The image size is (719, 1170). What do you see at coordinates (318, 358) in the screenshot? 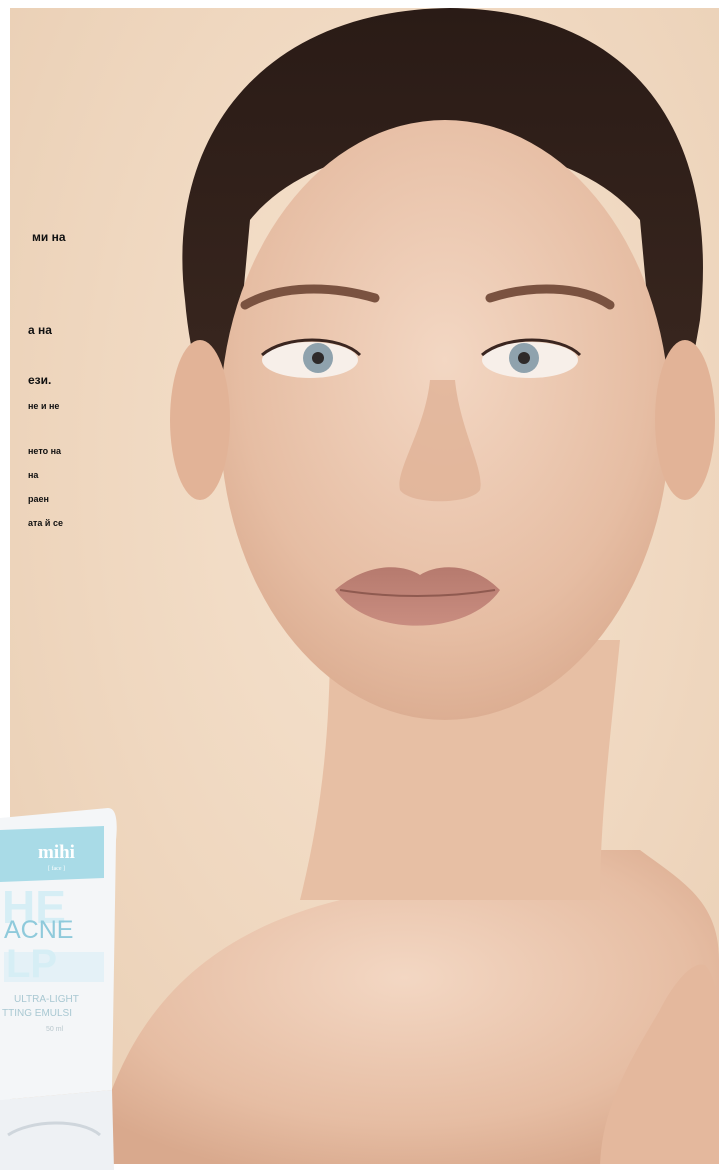
I see `left-pupil` at bounding box center [318, 358].